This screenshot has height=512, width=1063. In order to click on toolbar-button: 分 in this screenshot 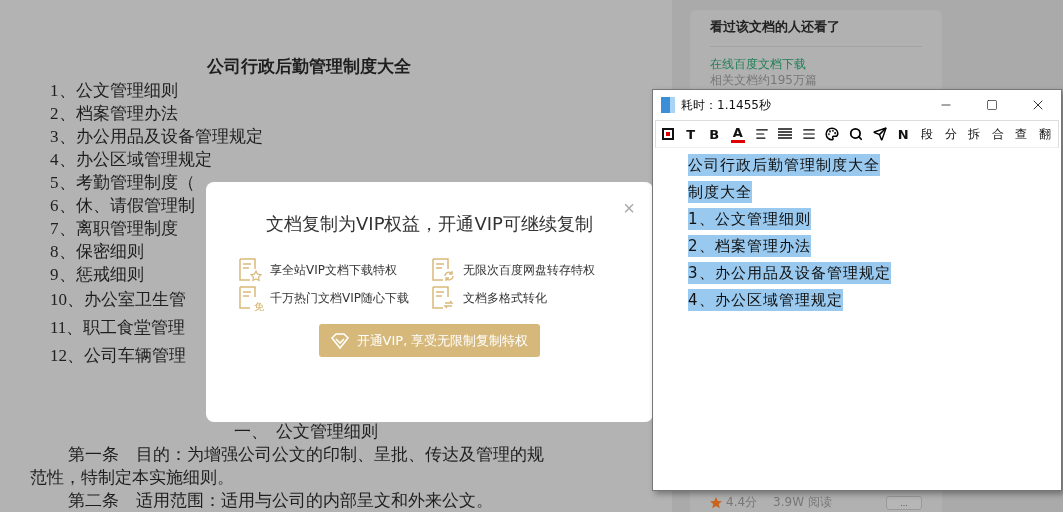, I will do `click(950, 134)`.